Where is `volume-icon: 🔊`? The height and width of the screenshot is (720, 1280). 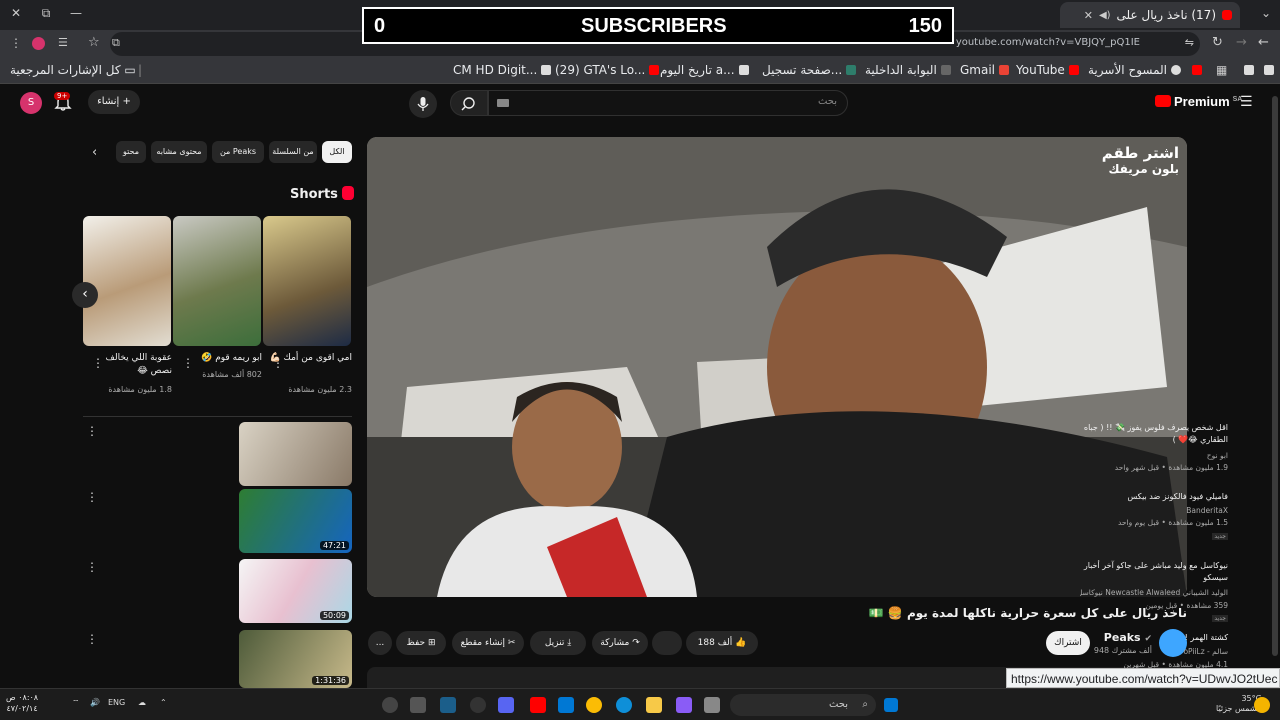 volume-icon: 🔊 is located at coordinates (95, 702).